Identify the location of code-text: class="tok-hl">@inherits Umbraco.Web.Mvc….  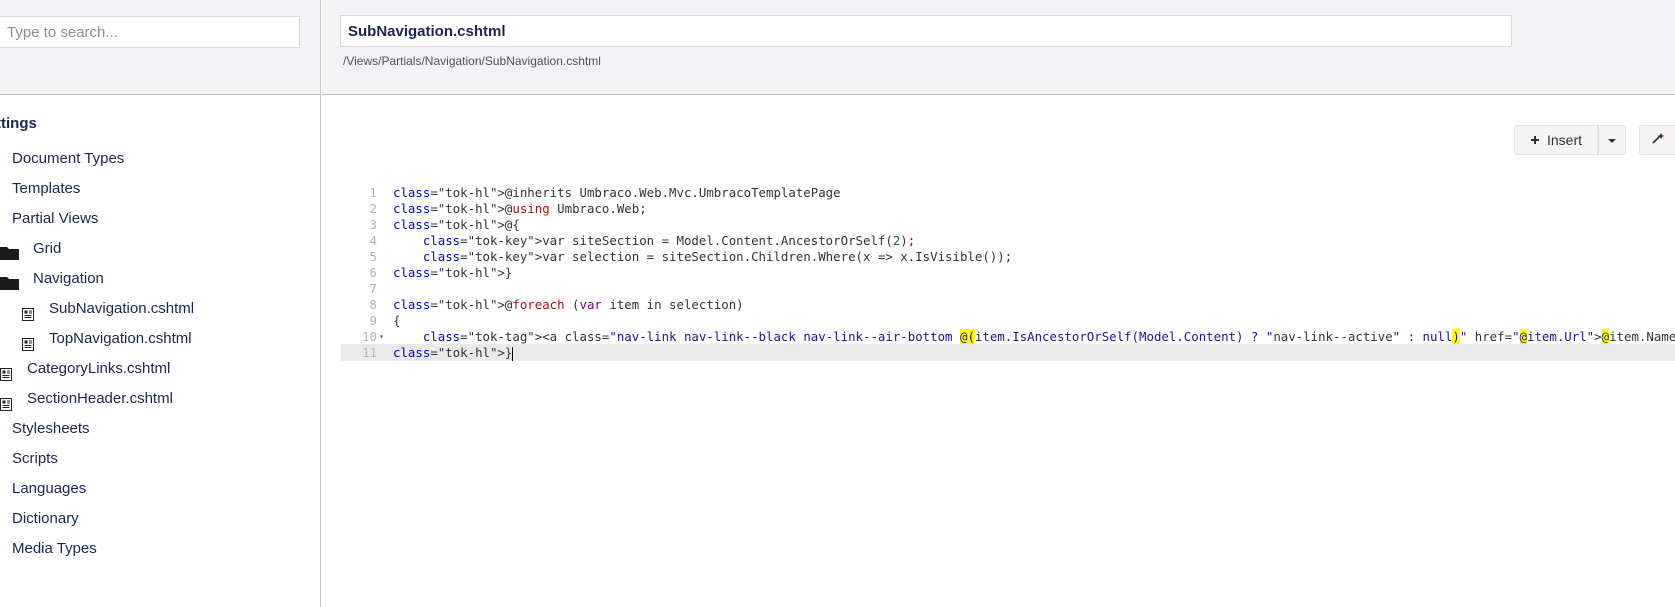
(617, 192).